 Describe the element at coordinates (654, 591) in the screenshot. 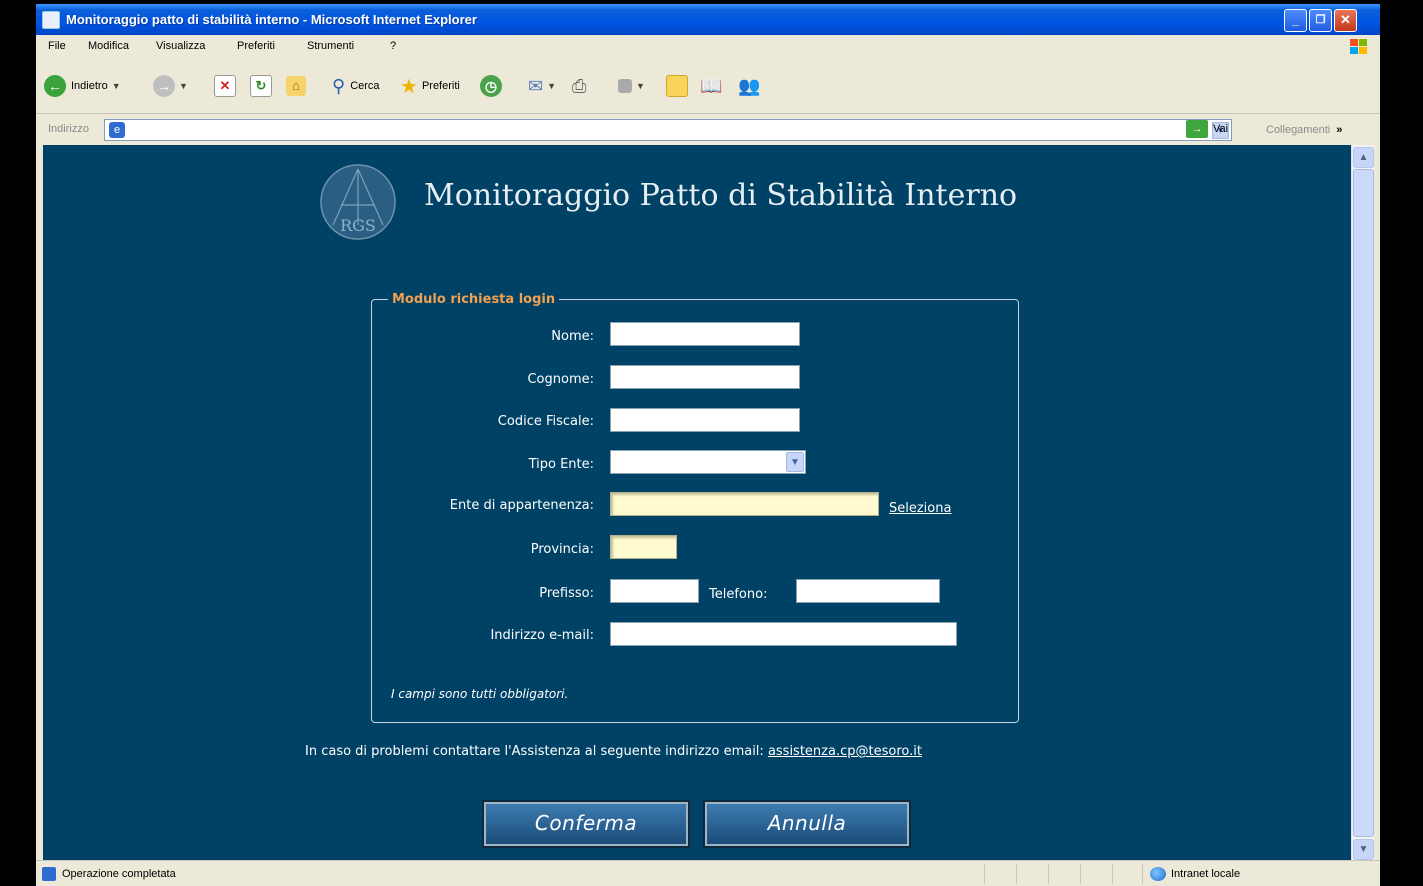

I see `prefisso-input` at that location.